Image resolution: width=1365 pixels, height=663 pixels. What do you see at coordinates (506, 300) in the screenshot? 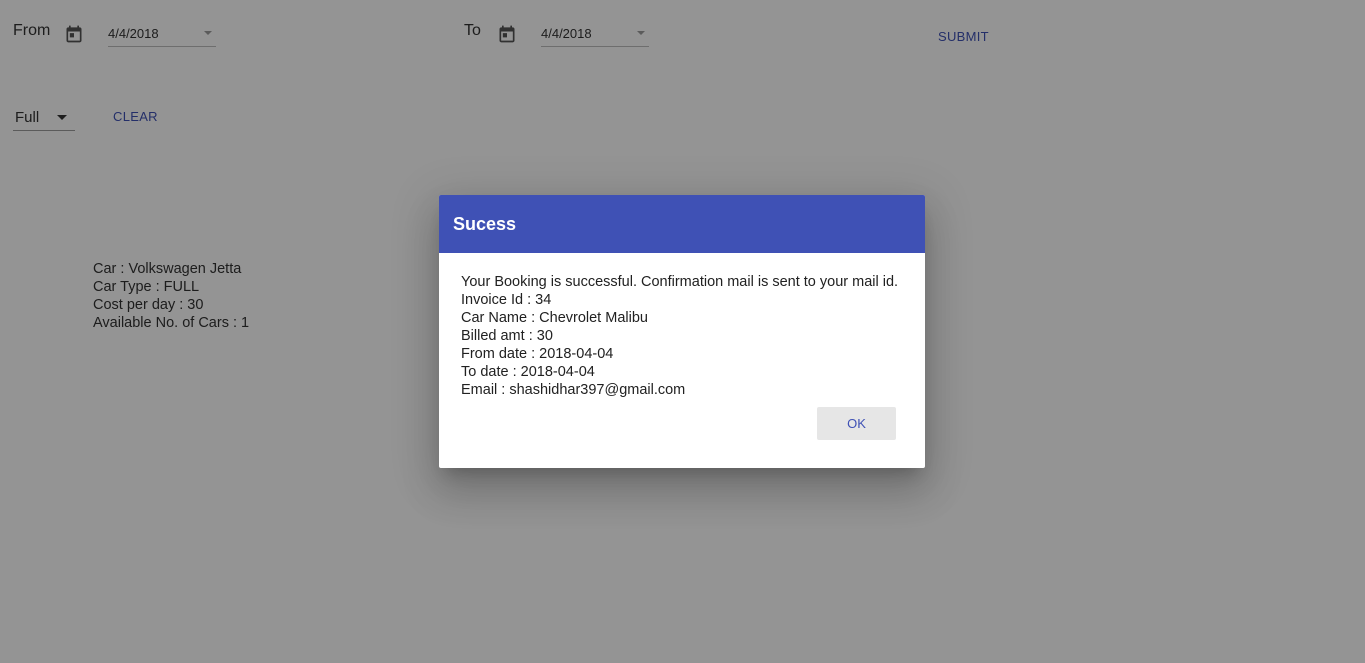
I see `invoice-id: Invoice Id : 34` at bounding box center [506, 300].